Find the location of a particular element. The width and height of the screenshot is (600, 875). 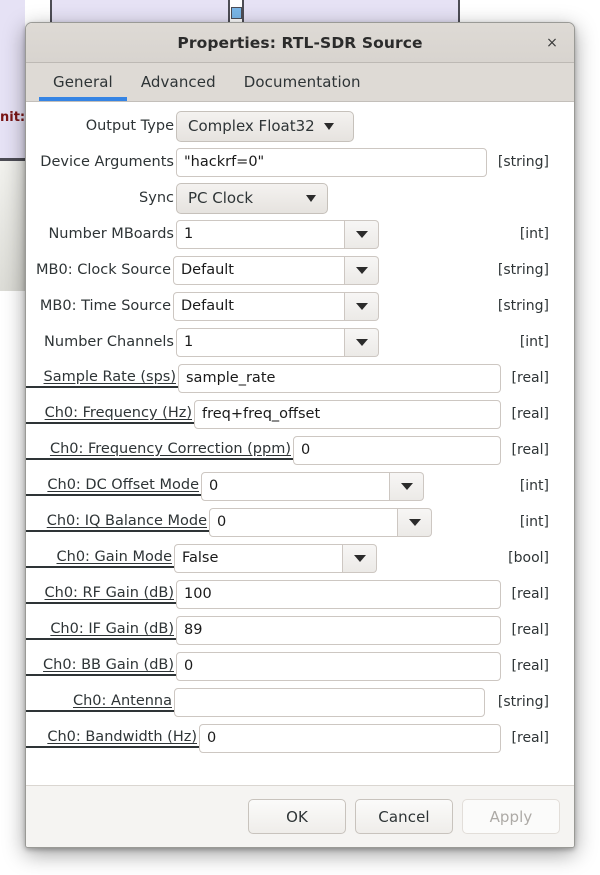

property-input: 89 is located at coordinates (338, 630).